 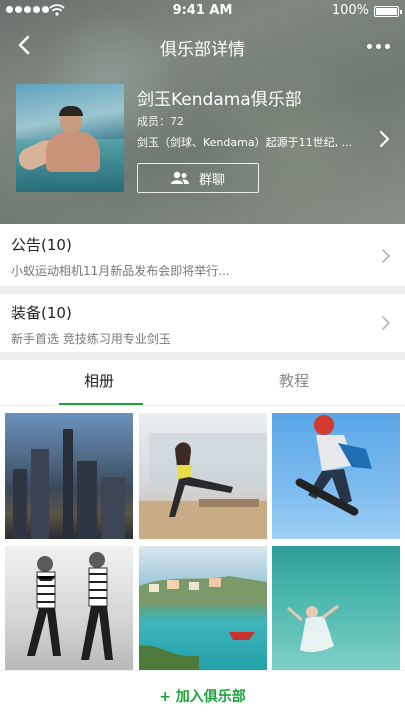 What do you see at coordinates (41, 313) in the screenshot?
I see `equipment-title: 装备(10)` at bounding box center [41, 313].